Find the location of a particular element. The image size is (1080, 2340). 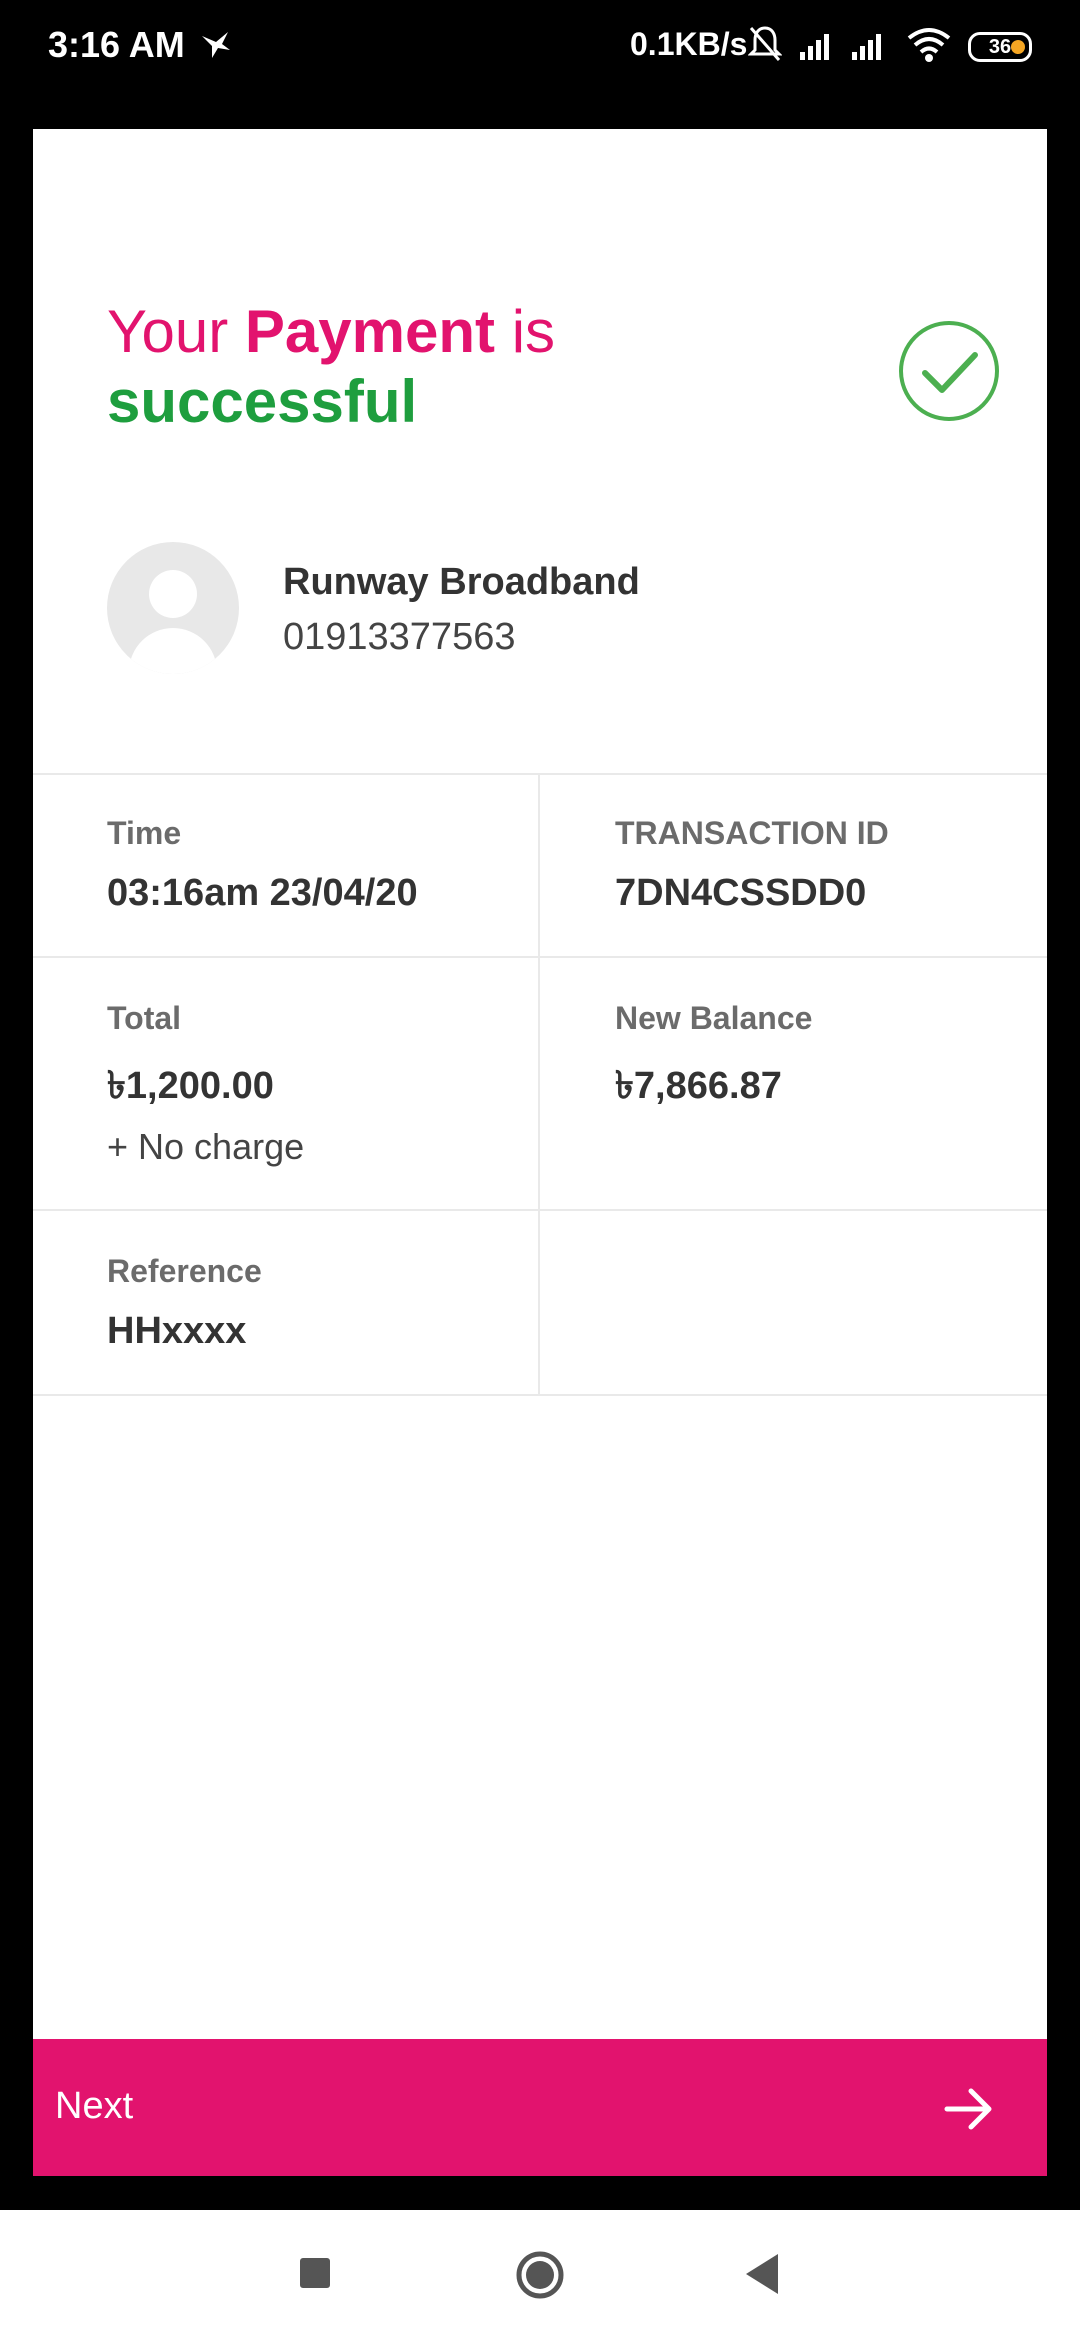

total-label: Total is located at coordinates (144, 1018).